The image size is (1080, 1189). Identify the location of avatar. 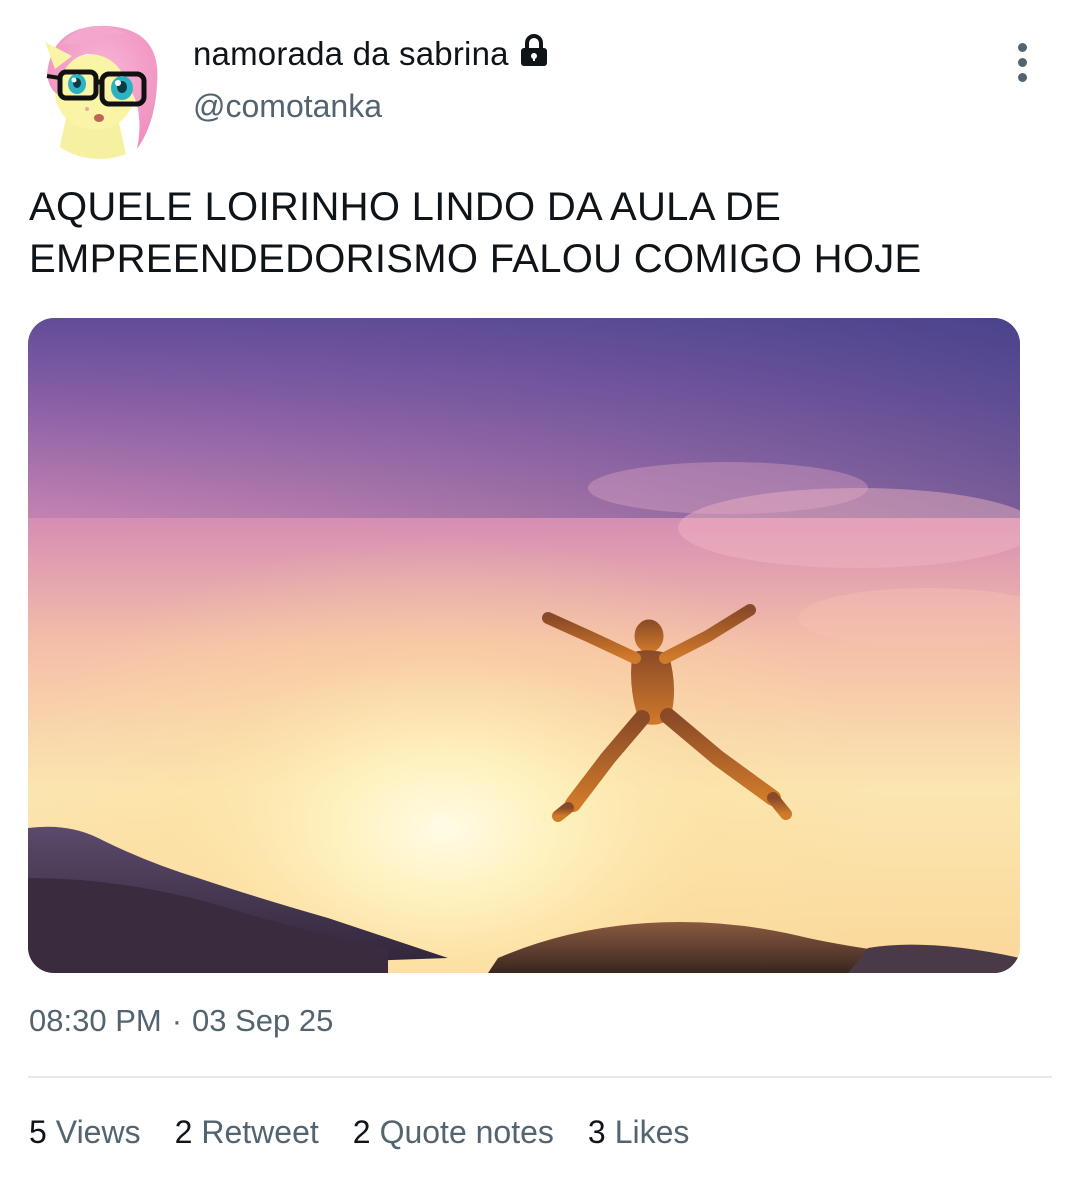
(99, 86).